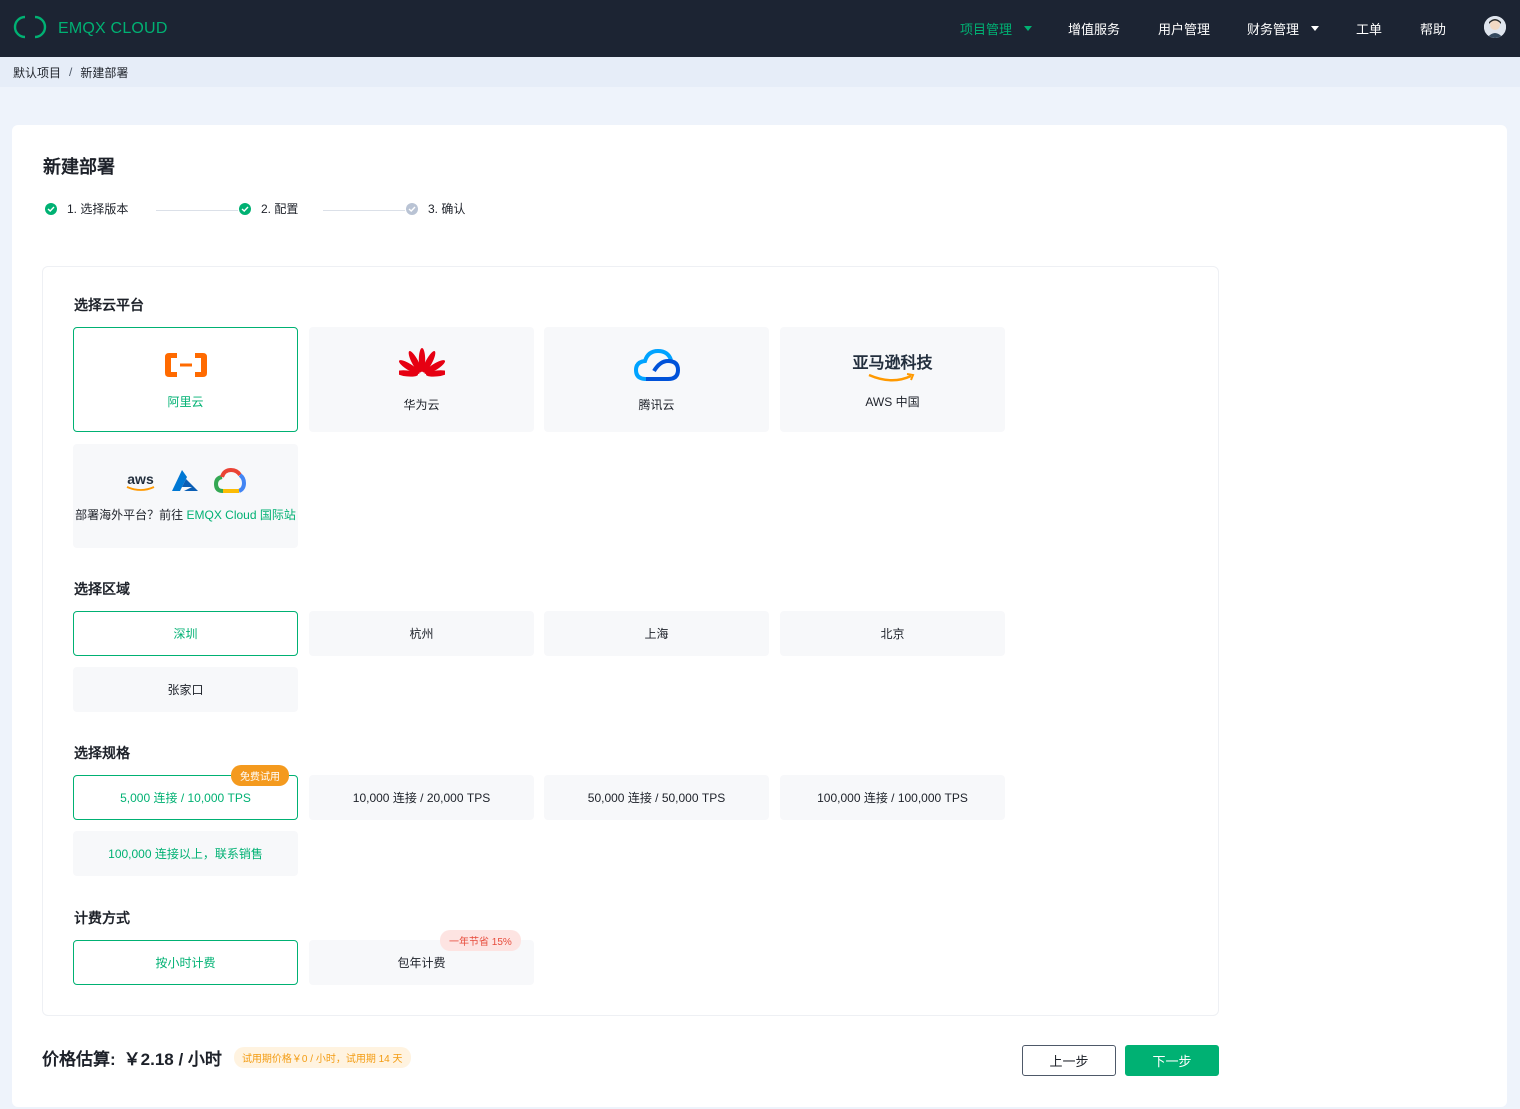 The image size is (1520, 1109). I want to click on breadcrumb-item-project: 默认项目, so click(37, 72).